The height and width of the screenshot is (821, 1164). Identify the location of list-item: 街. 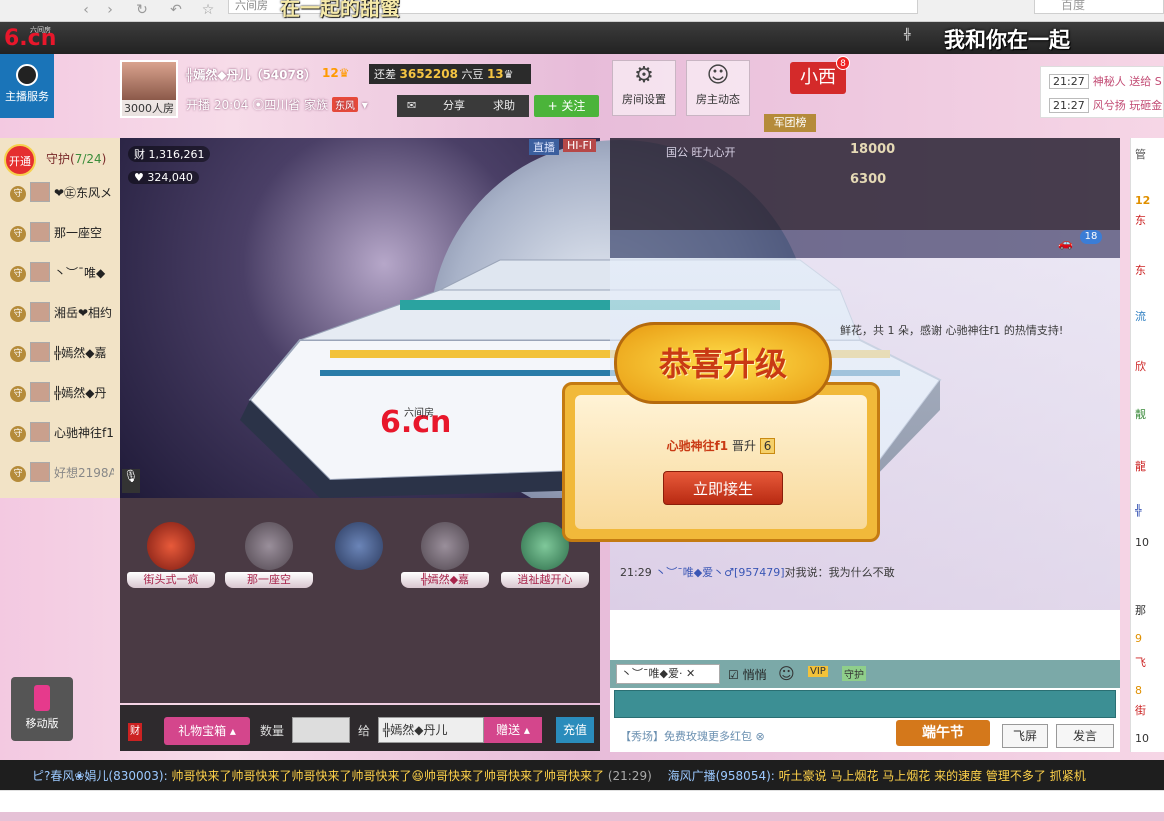
(1149, 709).